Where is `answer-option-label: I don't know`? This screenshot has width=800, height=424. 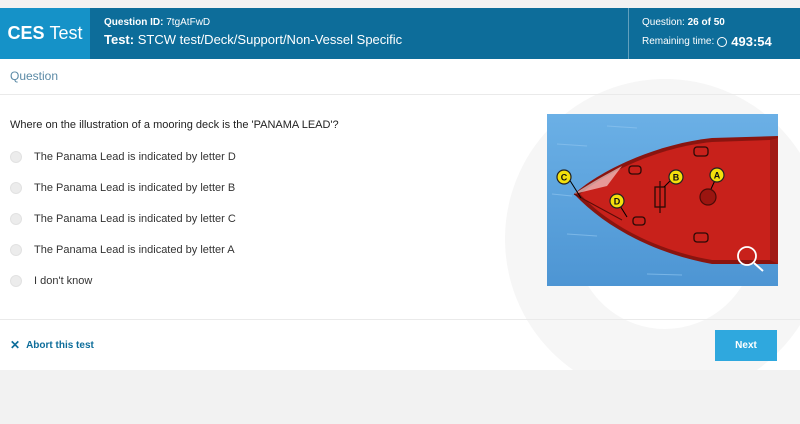 answer-option-label: I don't know is located at coordinates (63, 281).